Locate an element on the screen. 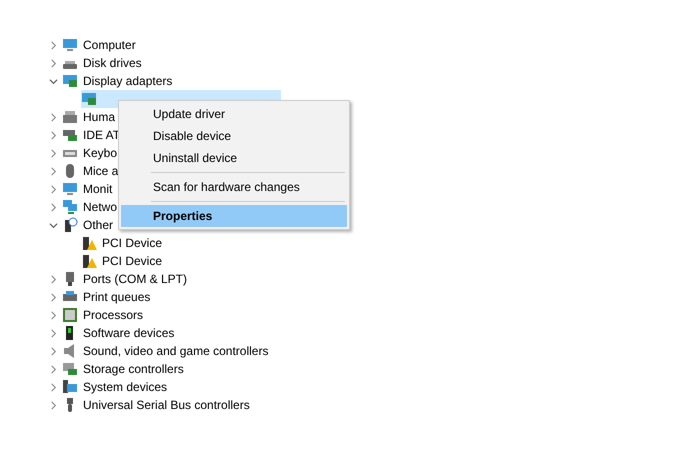 The width and height of the screenshot is (679, 451). tree-item: Processors is located at coordinates (105, 315).